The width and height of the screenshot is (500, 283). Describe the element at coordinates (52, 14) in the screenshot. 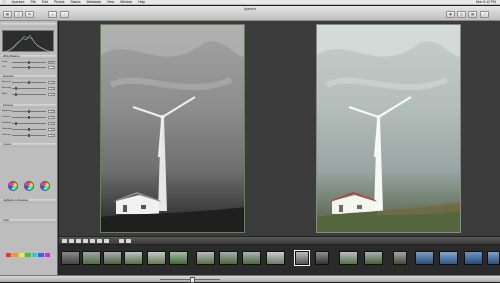

I see `new-project-button: +` at that location.